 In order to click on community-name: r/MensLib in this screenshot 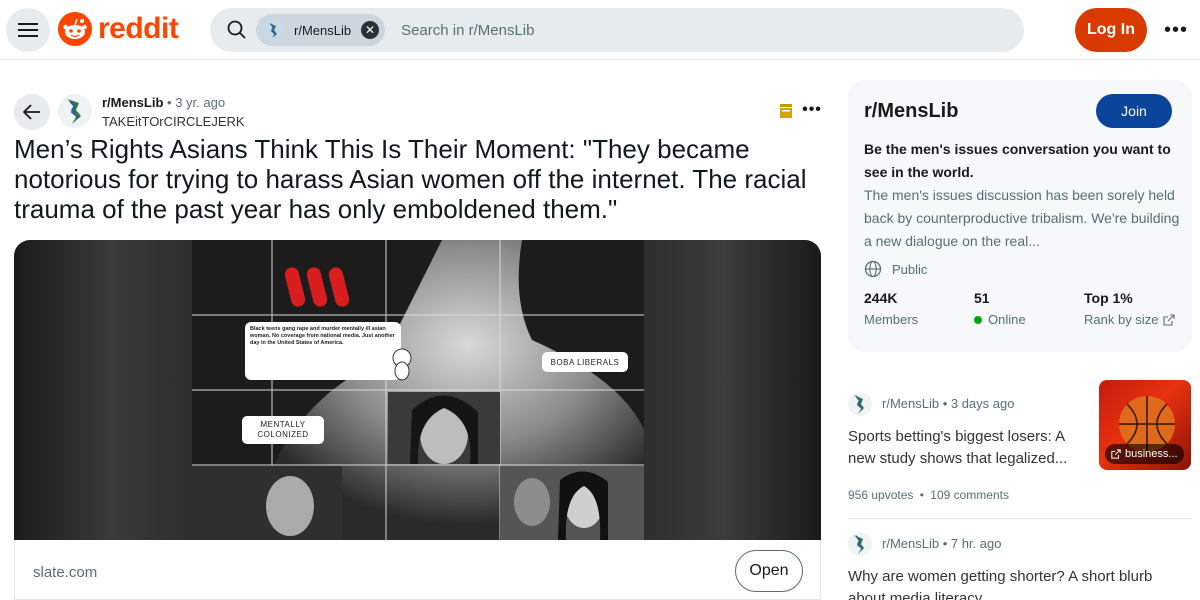, I will do `click(911, 111)`.